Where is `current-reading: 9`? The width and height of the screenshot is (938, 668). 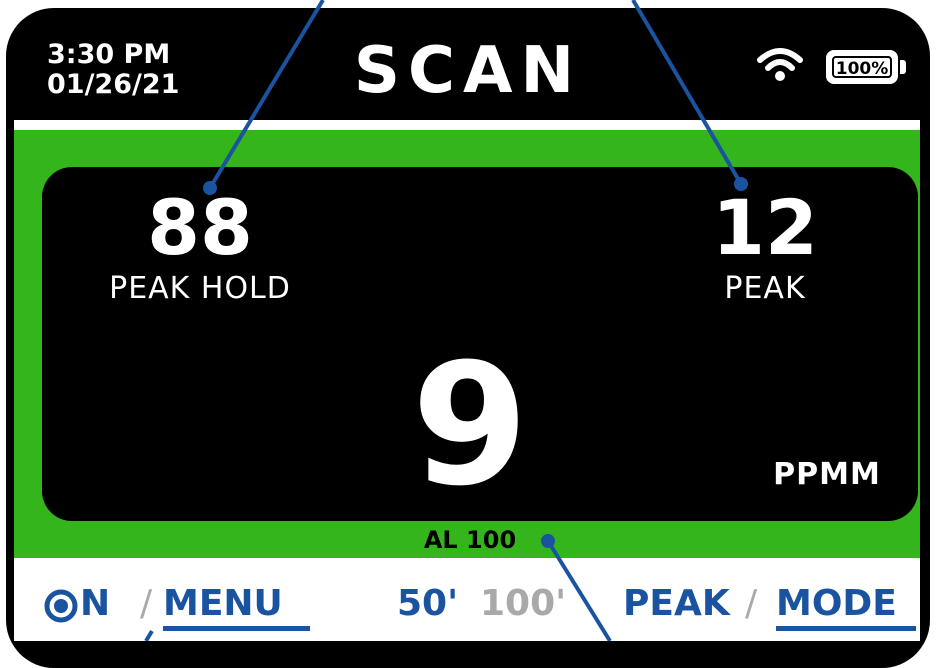 current-reading: 9 is located at coordinates (470, 425).